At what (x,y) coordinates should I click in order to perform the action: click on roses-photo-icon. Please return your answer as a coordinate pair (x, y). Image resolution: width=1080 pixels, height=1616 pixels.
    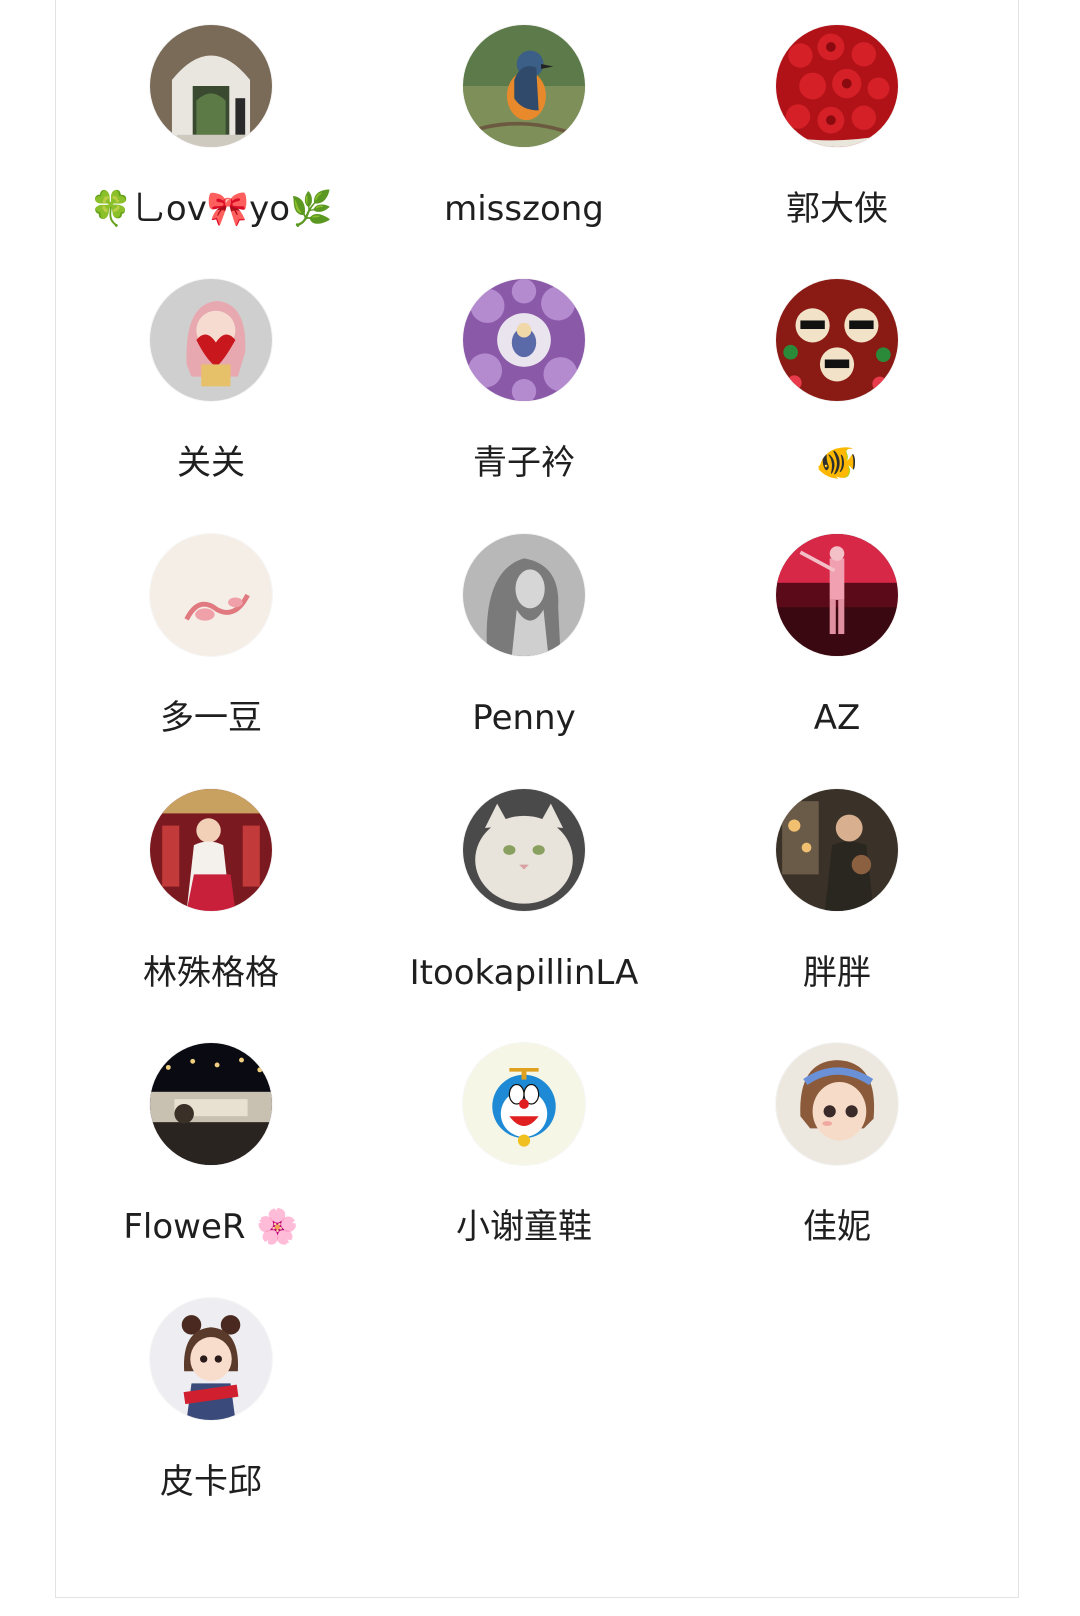
    Looking at the image, I should click on (837, 86).